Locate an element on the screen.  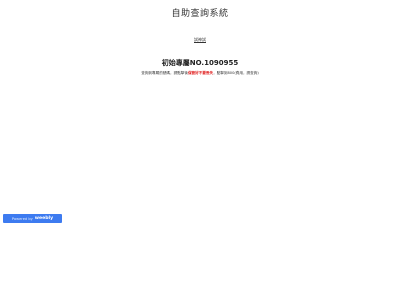
weebly-logo: weebly is located at coordinates (44, 218).